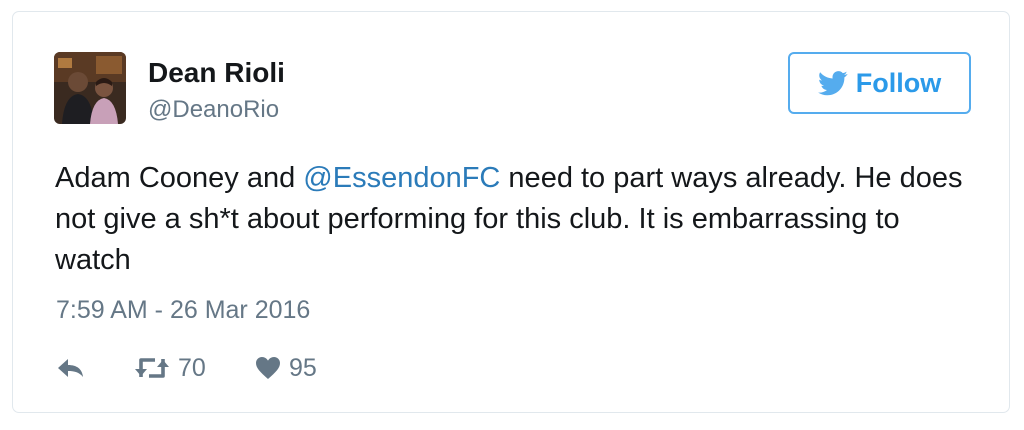 The height and width of the screenshot is (430, 1024). What do you see at coordinates (216, 73) in the screenshot?
I see `display-name: Dean Rioli` at bounding box center [216, 73].